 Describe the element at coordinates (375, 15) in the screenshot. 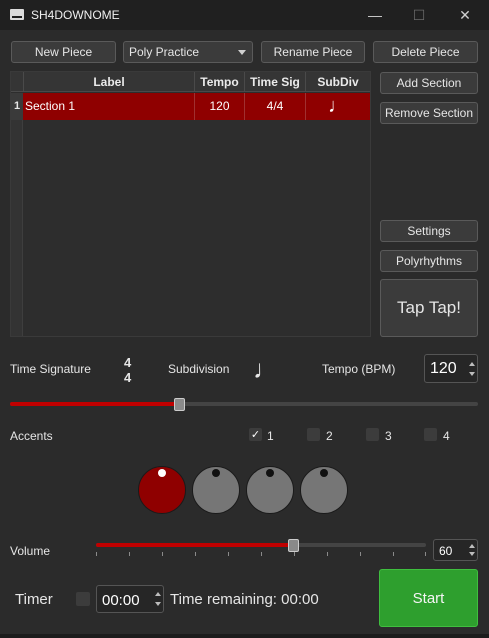

I see `minimize-button: —` at that location.